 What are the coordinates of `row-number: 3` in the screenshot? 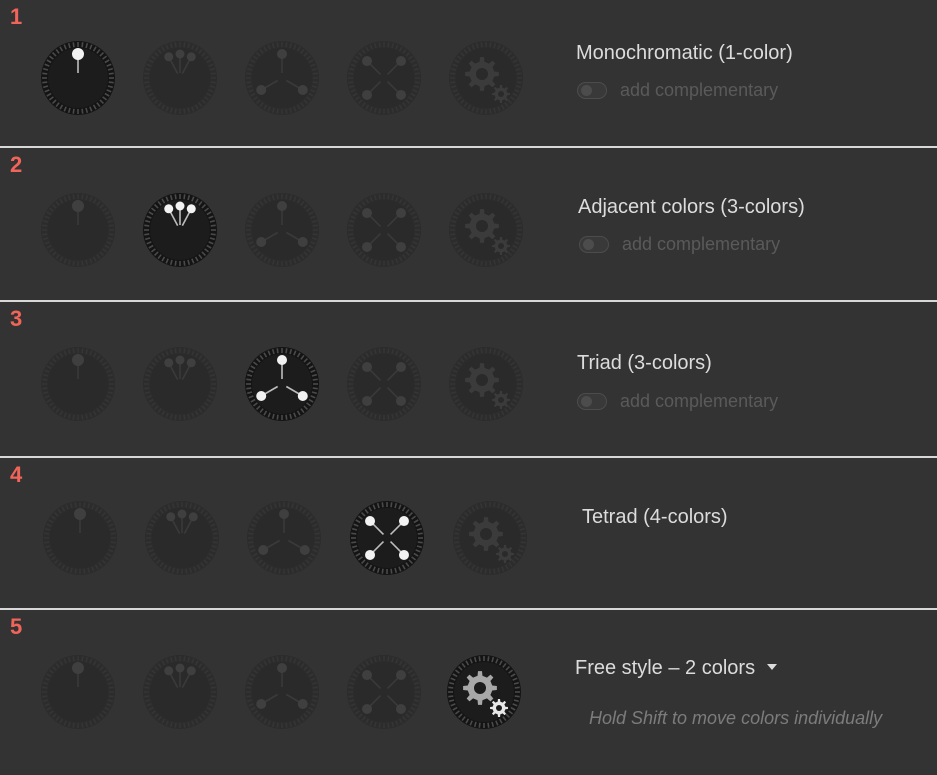 It's located at (16, 318).